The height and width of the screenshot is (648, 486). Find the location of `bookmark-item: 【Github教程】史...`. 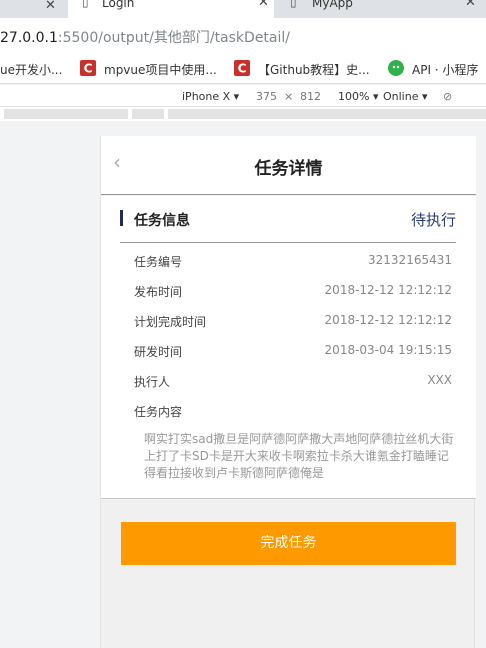

bookmark-item: 【Github教程】史... is located at coordinates (314, 69).